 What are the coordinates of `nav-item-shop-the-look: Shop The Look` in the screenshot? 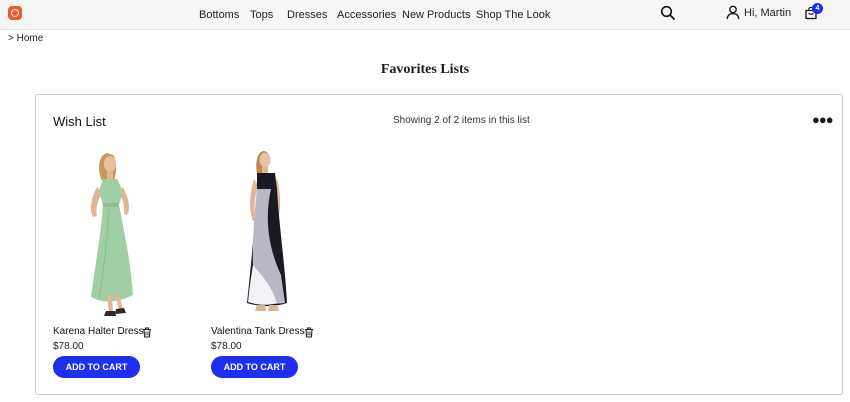 It's located at (513, 15).